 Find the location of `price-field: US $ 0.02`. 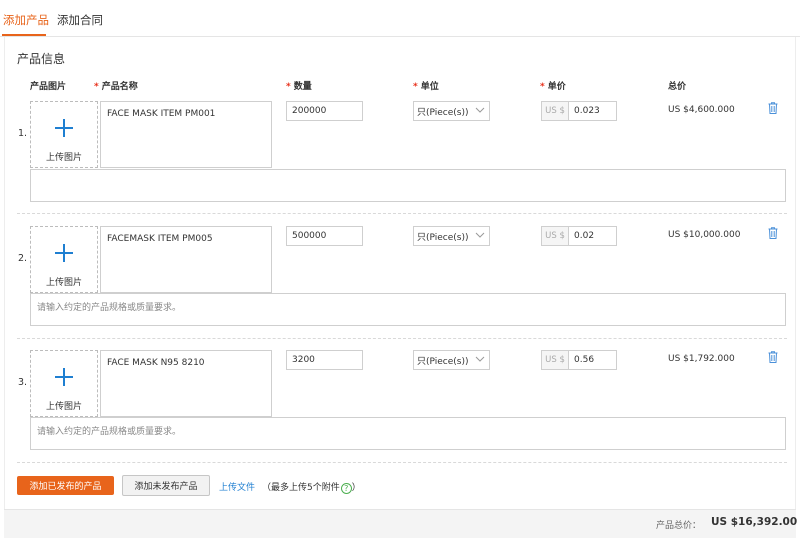

price-field: US $ 0.02 is located at coordinates (579, 236).